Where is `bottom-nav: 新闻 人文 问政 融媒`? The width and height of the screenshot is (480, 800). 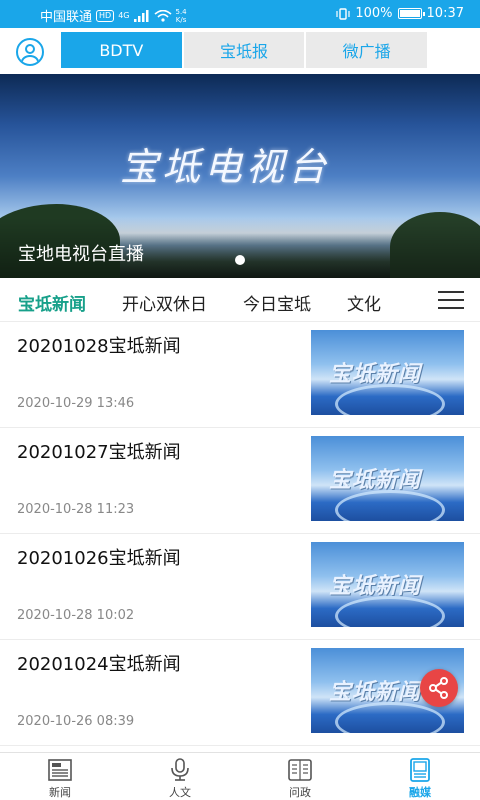
bottom-nav: 新闻 人文 问政 融媒 is located at coordinates (240, 776).